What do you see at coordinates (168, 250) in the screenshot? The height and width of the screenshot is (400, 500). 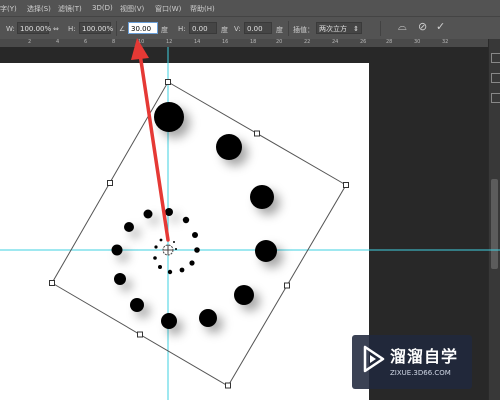 I see `reference-point-icon` at bounding box center [168, 250].